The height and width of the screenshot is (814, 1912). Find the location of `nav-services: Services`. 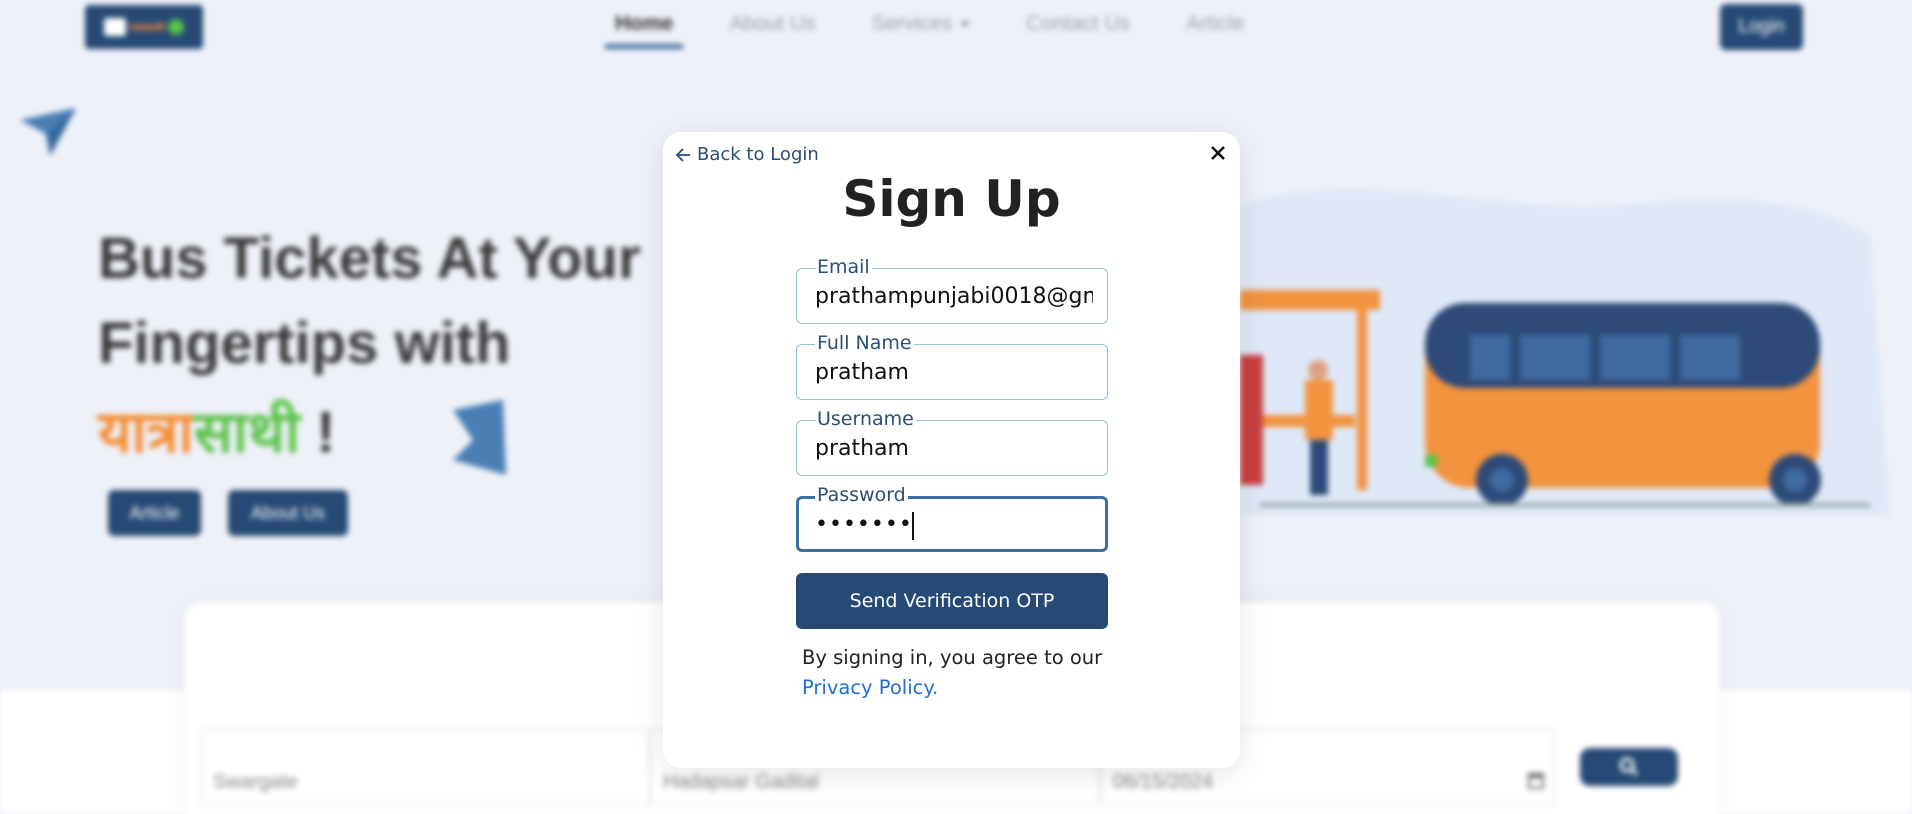

nav-services: Services is located at coordinates (921, 30).